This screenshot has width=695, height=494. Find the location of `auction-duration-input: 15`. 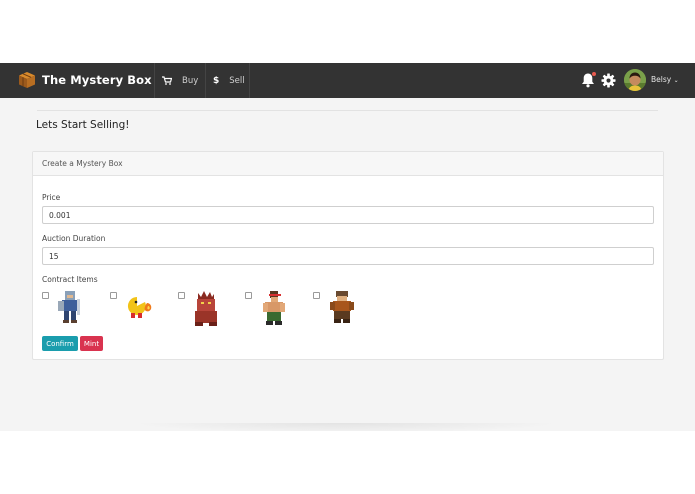

auction-duration-input: 15 is located at coordinates (348, 256).